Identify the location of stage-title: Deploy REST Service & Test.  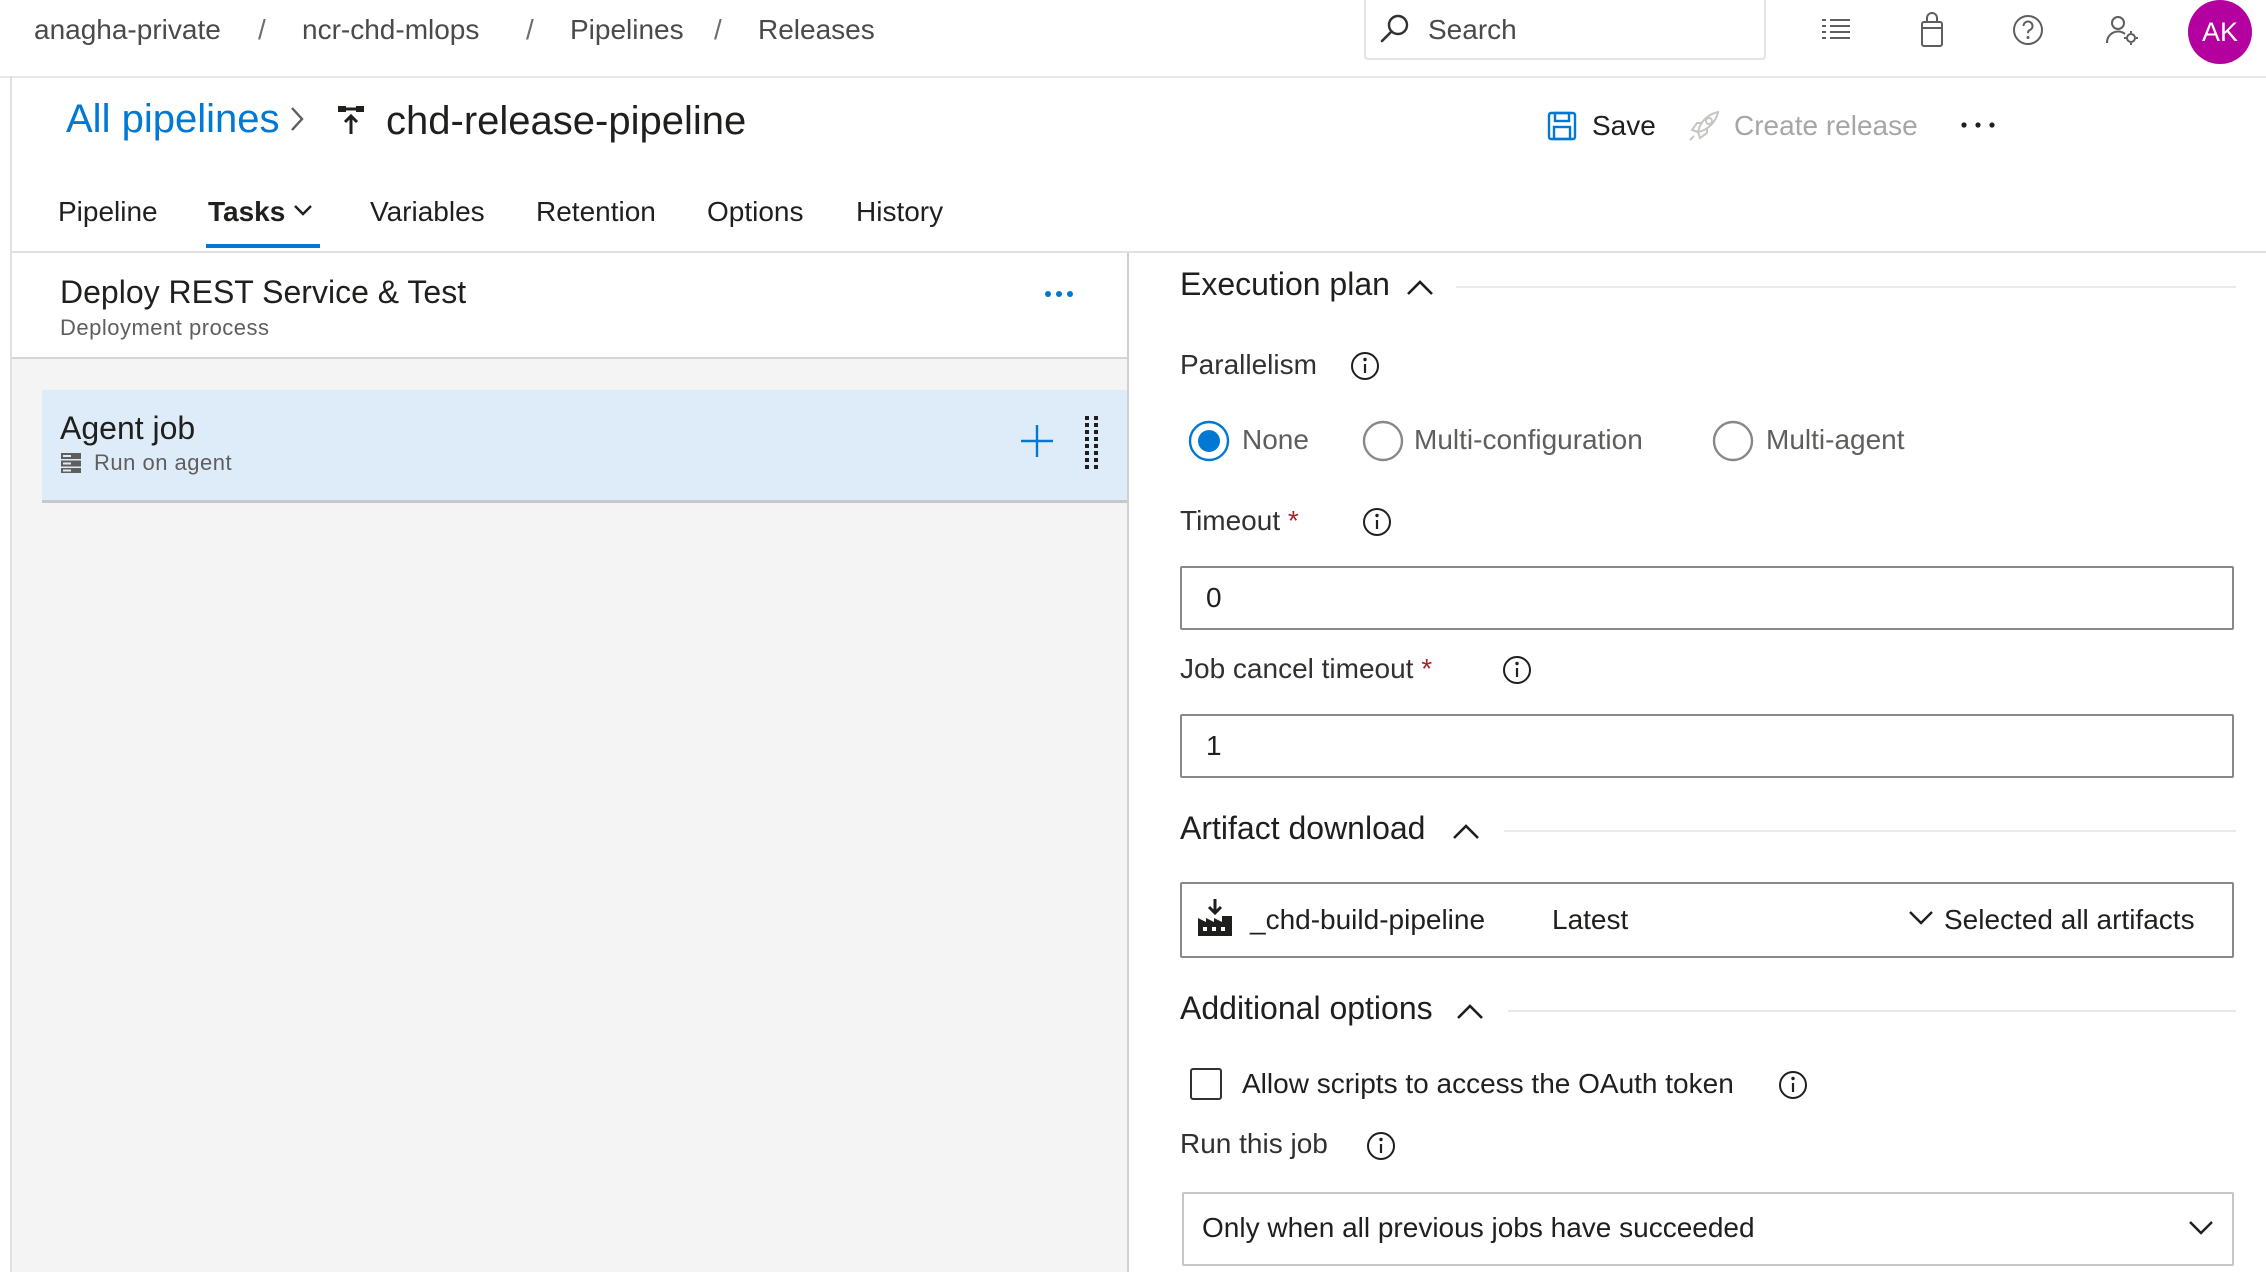
(263, 292).